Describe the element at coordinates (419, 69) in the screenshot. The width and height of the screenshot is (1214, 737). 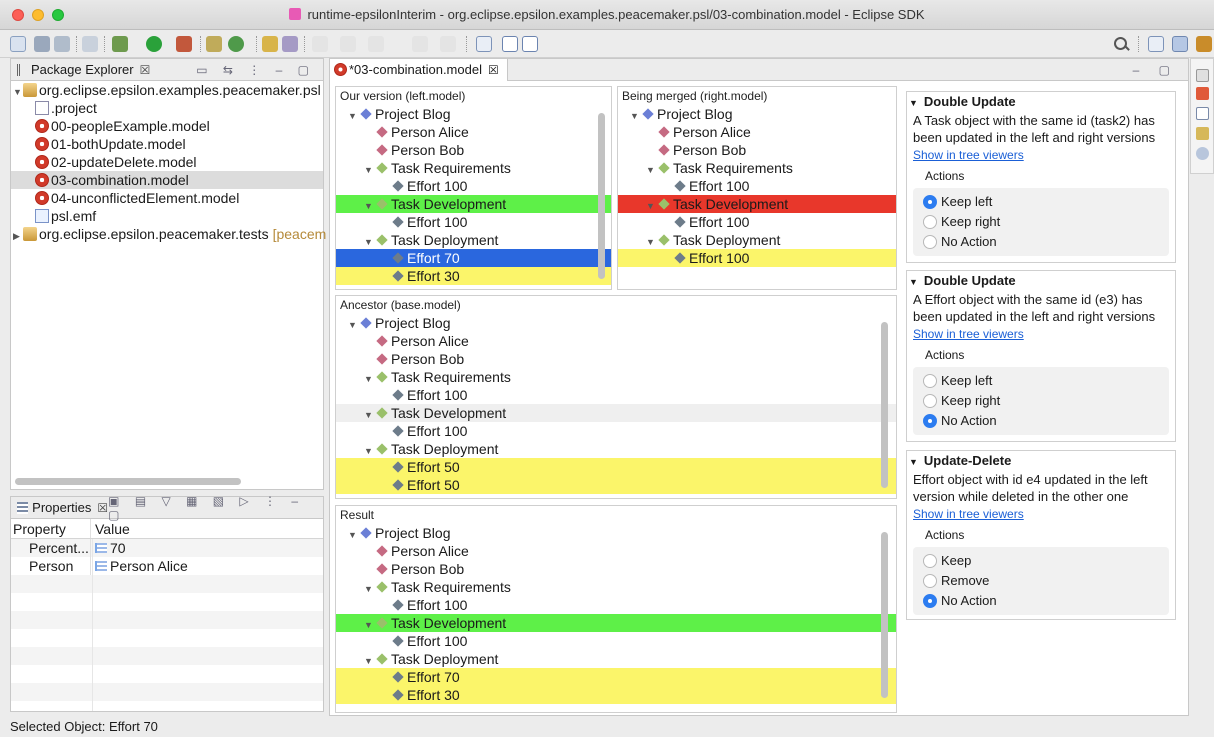
I see `editor-tab-03-combination: *03-combination.model ☒` at that location.